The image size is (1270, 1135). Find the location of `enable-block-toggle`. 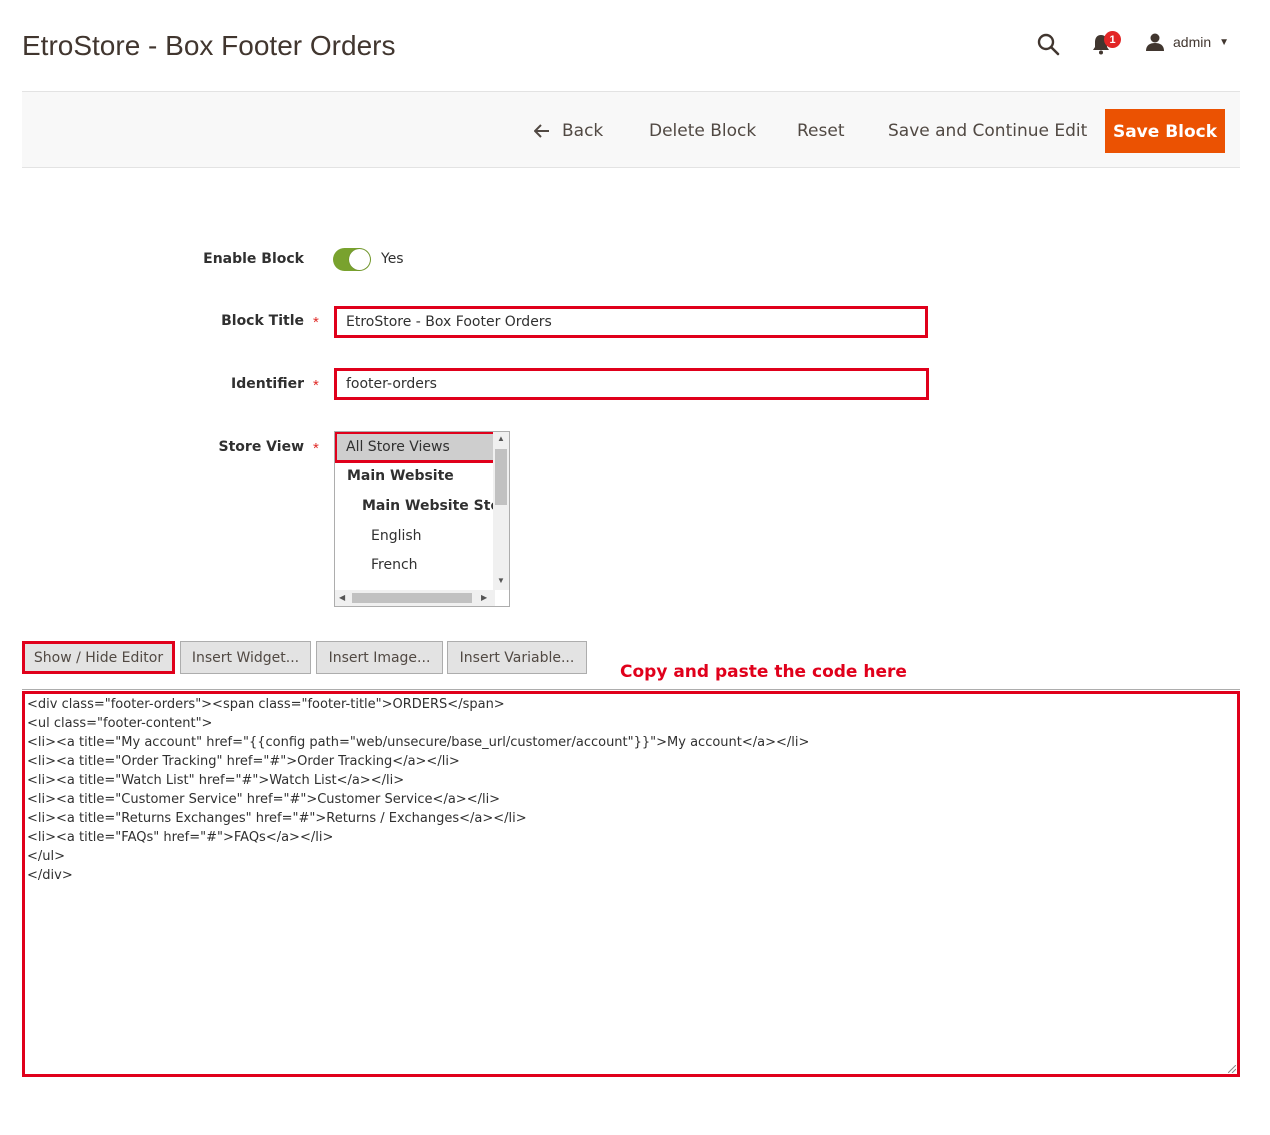

enable-block-toggle is located at coordinates (352, 259).